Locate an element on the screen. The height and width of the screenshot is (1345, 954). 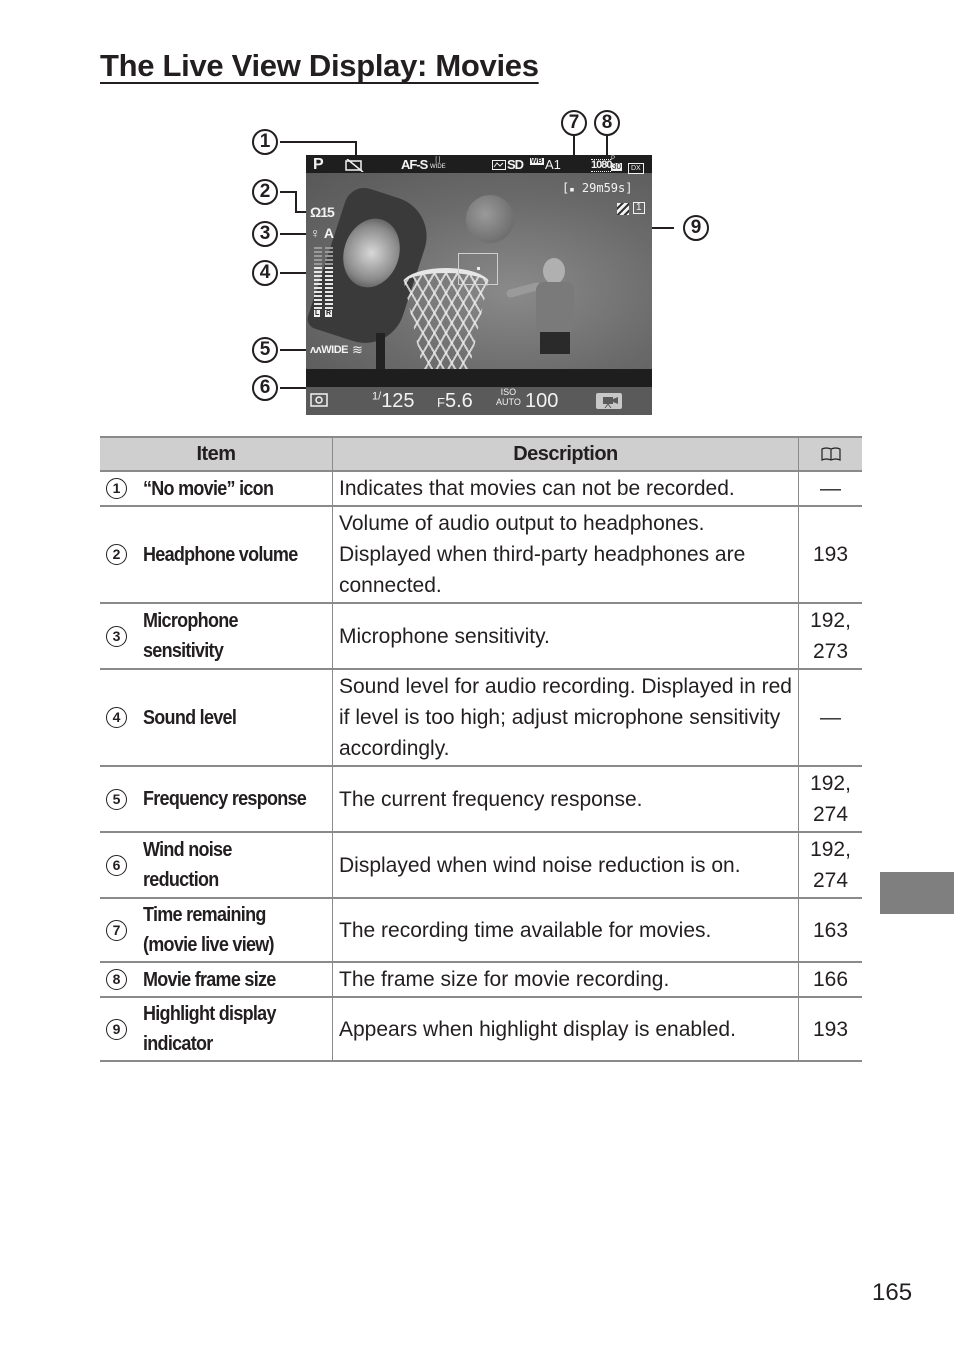
item-label: Sound level is located at coordinates (190, 717).